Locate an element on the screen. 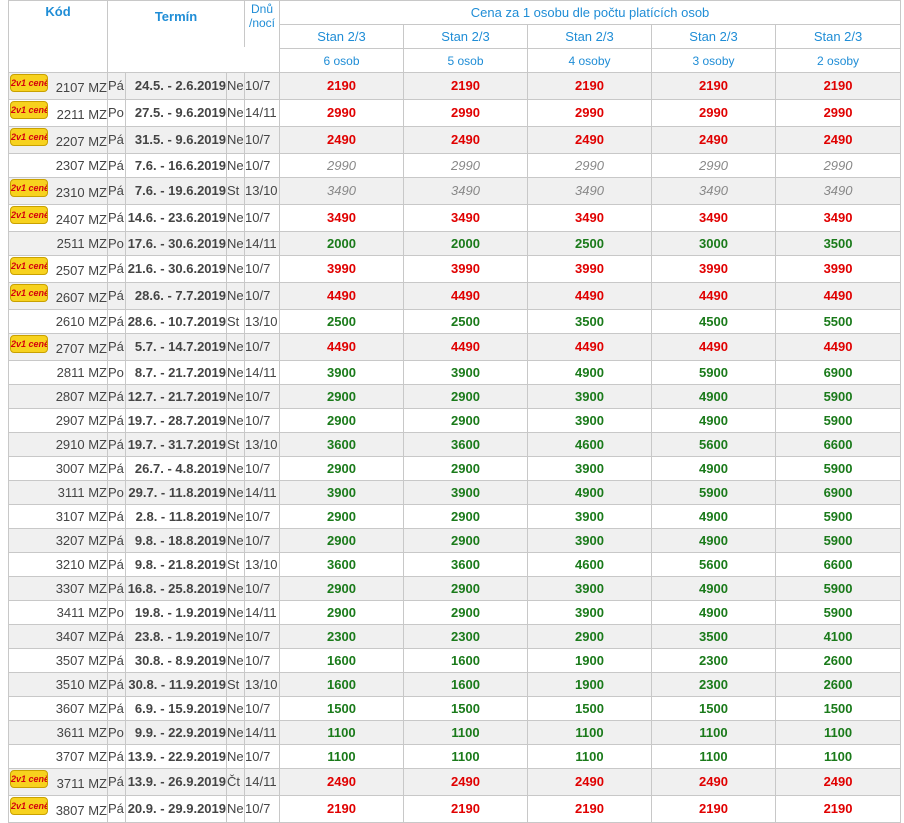 The width and height of the screenshot is (904, 823). tour-code: 2v1 ceně 3711 MZ is located at coordinates (58, 782).